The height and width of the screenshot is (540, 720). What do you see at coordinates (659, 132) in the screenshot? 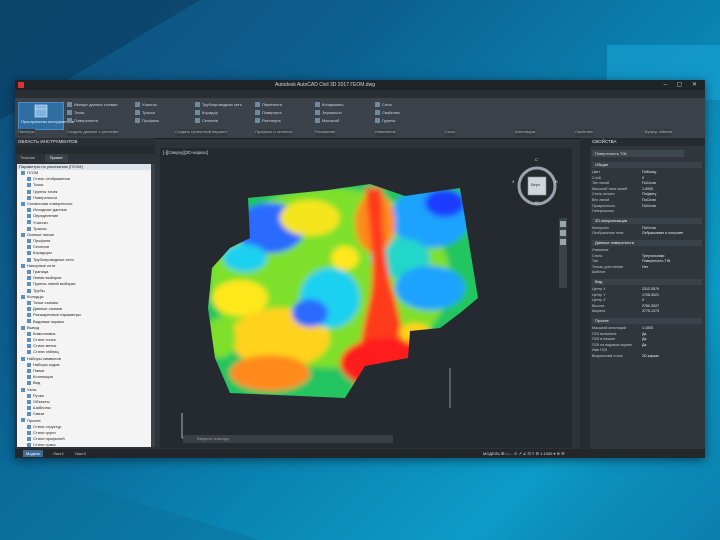
I see `ribbon-panel-title: Буфер обмена` at bounding box center [659, 132].